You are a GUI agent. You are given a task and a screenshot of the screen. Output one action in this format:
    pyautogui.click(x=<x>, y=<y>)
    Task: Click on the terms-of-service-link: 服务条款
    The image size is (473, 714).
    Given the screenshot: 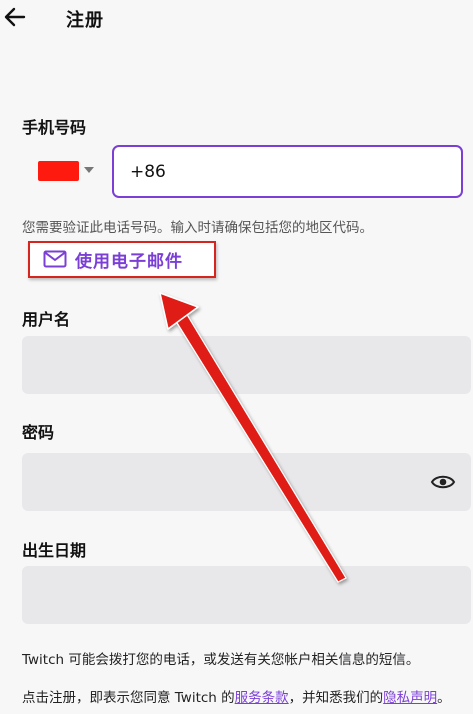 What is the action you would take?
    pyautogui.click(x=262, y=698)
    